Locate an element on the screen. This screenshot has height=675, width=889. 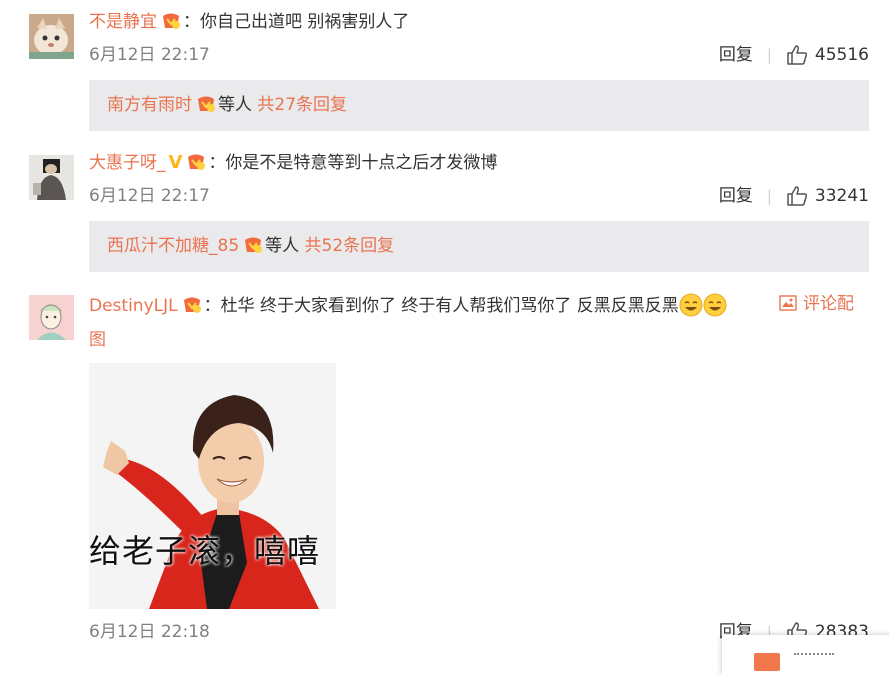
image-icon is located at coordinates (788, 303).